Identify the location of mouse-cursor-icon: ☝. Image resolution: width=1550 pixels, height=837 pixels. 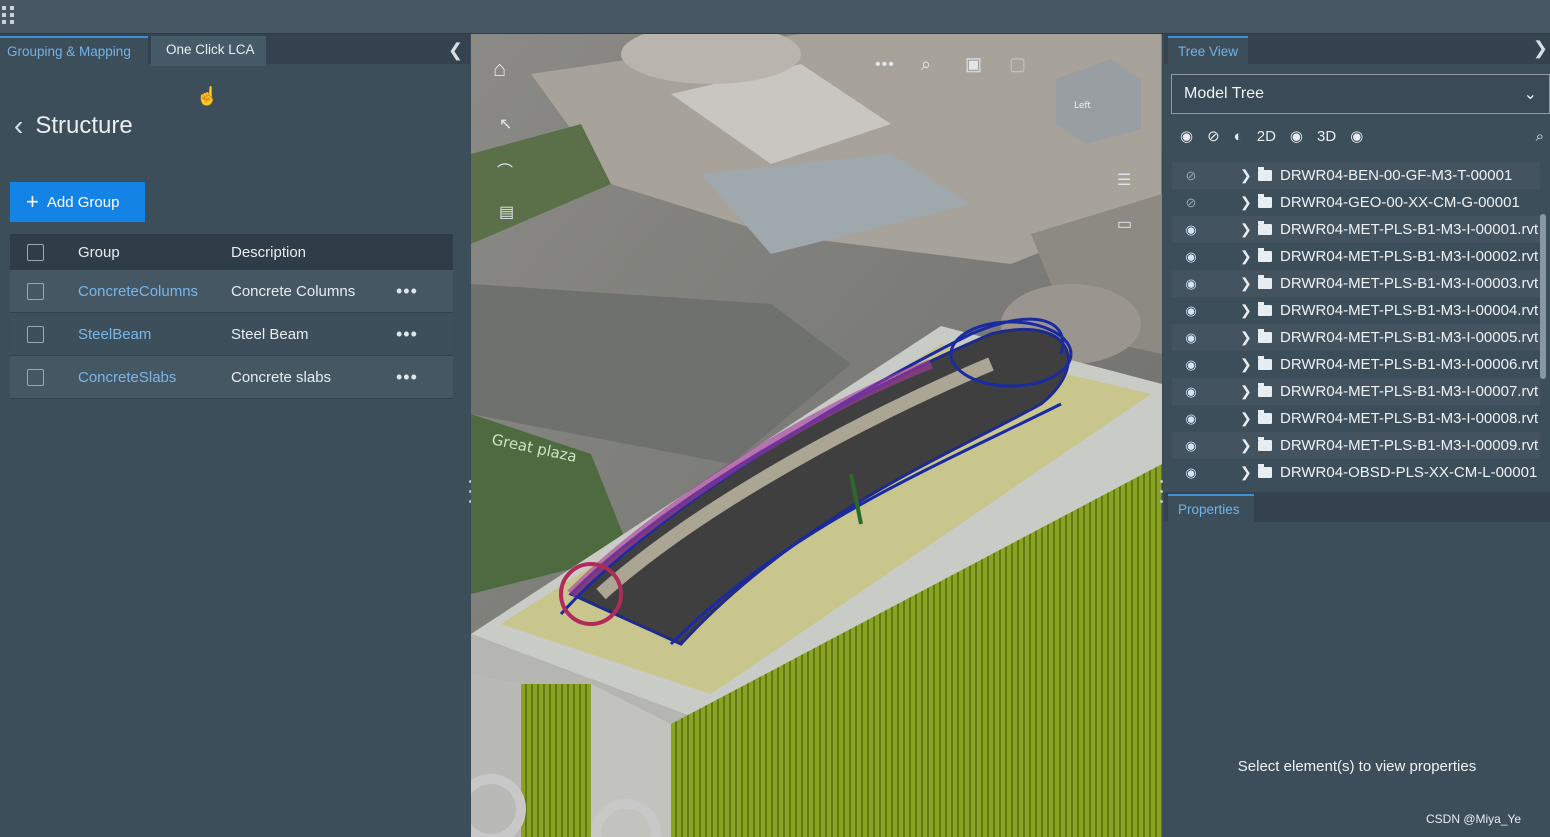
(207, 96).